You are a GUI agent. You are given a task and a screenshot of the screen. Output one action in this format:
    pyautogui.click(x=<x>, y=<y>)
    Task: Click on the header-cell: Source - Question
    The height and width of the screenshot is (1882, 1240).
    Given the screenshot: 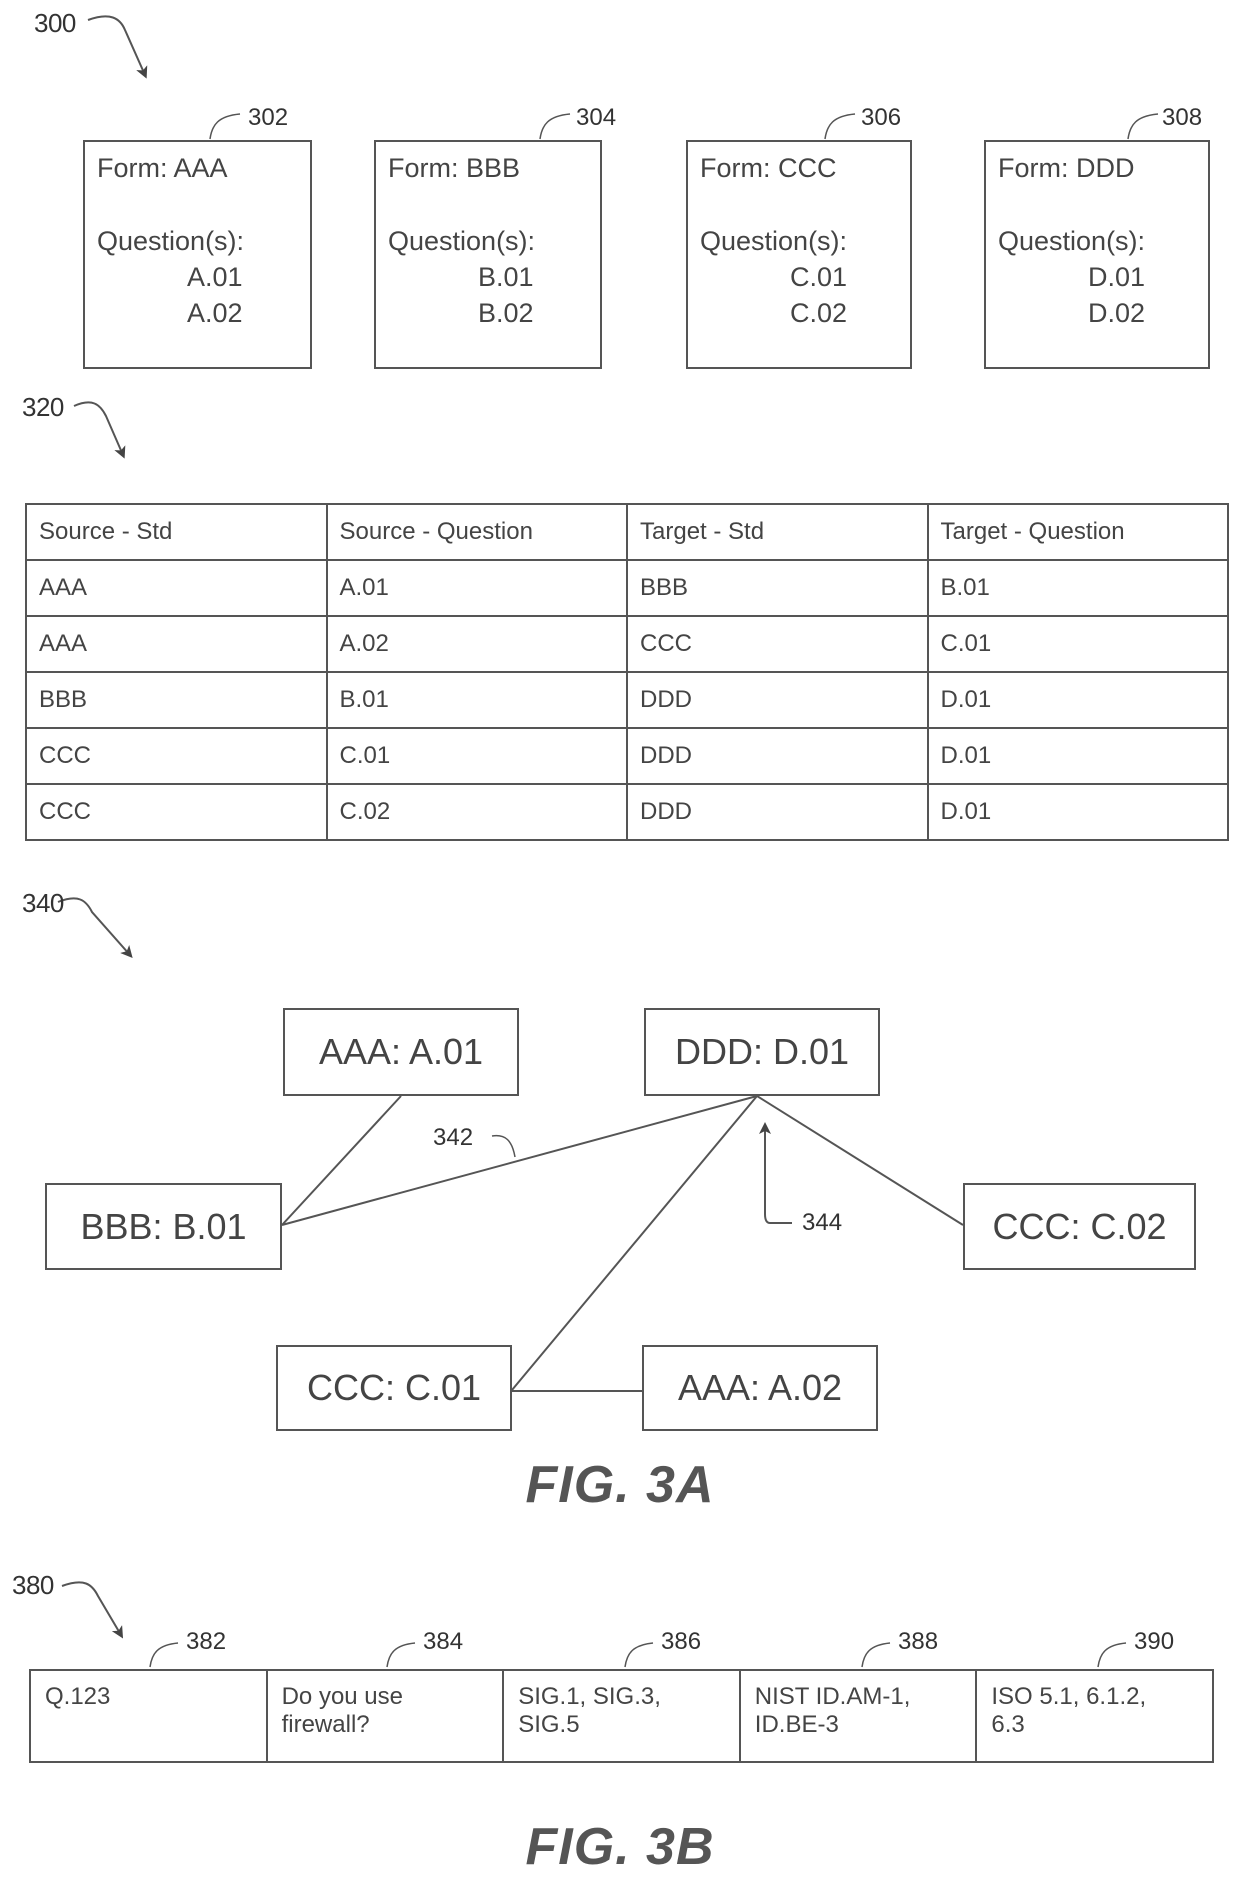 What is the action you would take?
    pyautogui.click(x=476, y=532)
    